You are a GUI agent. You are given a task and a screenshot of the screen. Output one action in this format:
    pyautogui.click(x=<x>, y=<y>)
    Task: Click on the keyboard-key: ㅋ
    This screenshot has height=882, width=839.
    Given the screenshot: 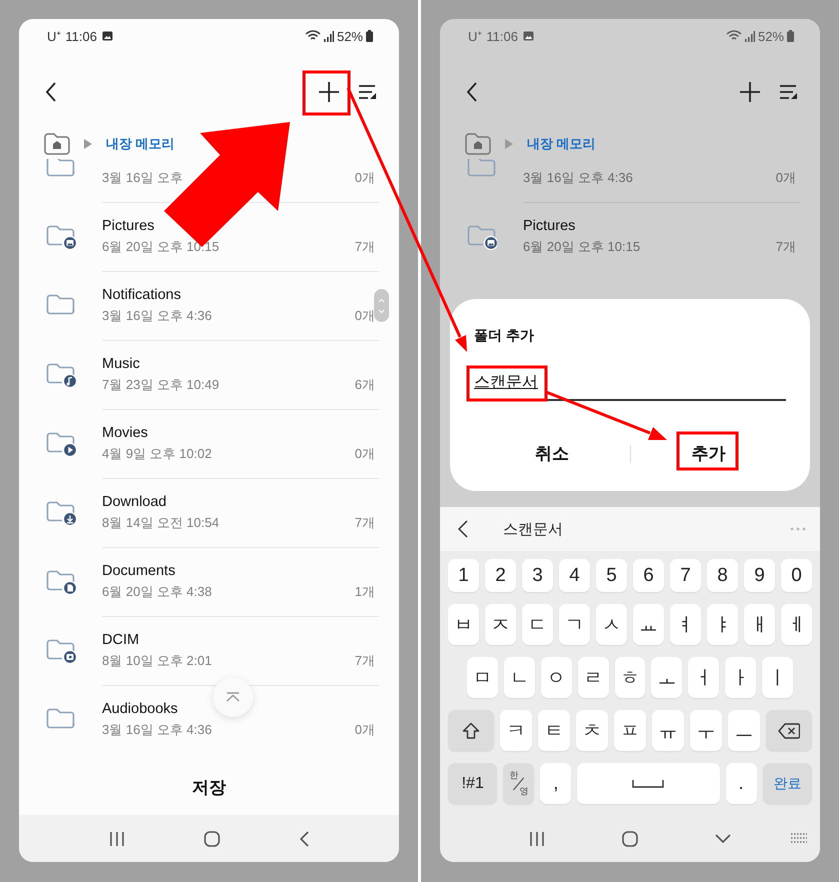 What is the action you would take?
    pyautogui.click(x=516, y=730)
    